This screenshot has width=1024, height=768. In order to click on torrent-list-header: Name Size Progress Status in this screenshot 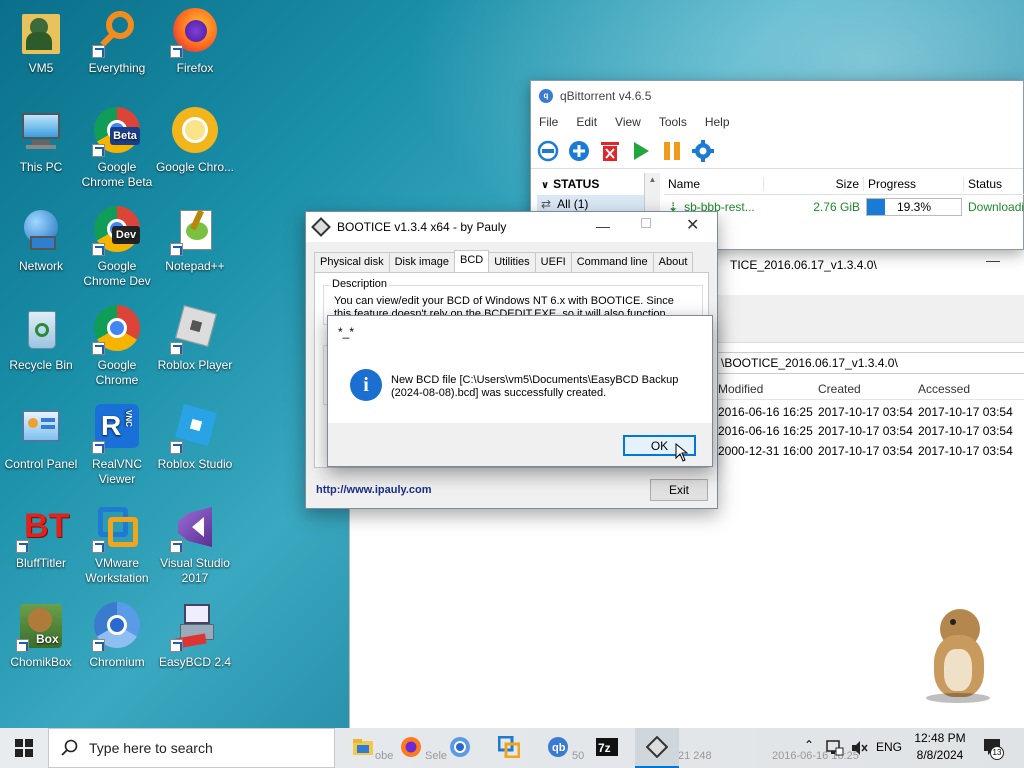, I will do `click(844, 184)`.